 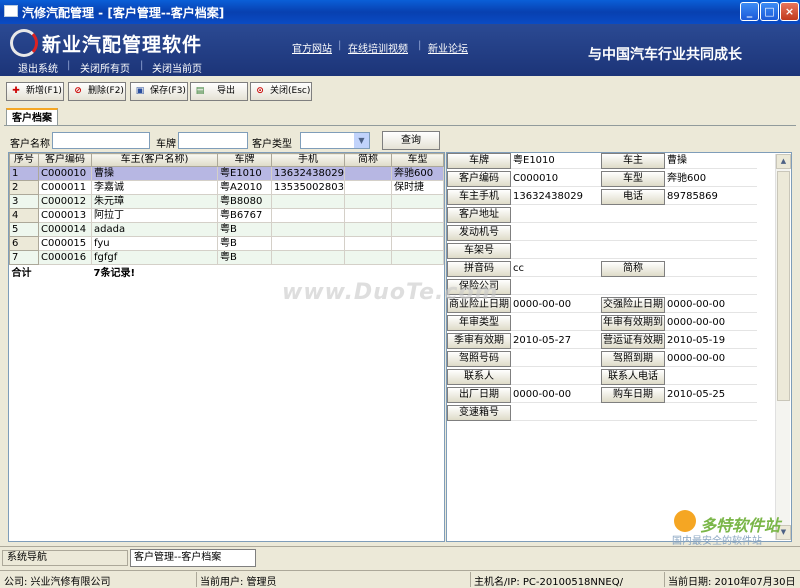 I want to click on inspection-valid-value: 0000-00-00, so click(x=711, y=323).